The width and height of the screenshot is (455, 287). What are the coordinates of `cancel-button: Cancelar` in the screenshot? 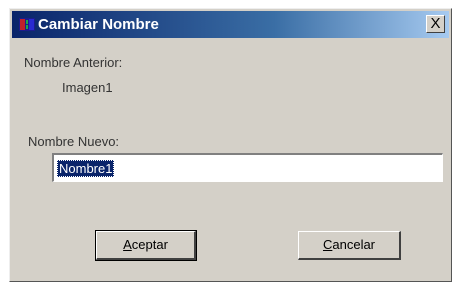 It's located at (349, 245).